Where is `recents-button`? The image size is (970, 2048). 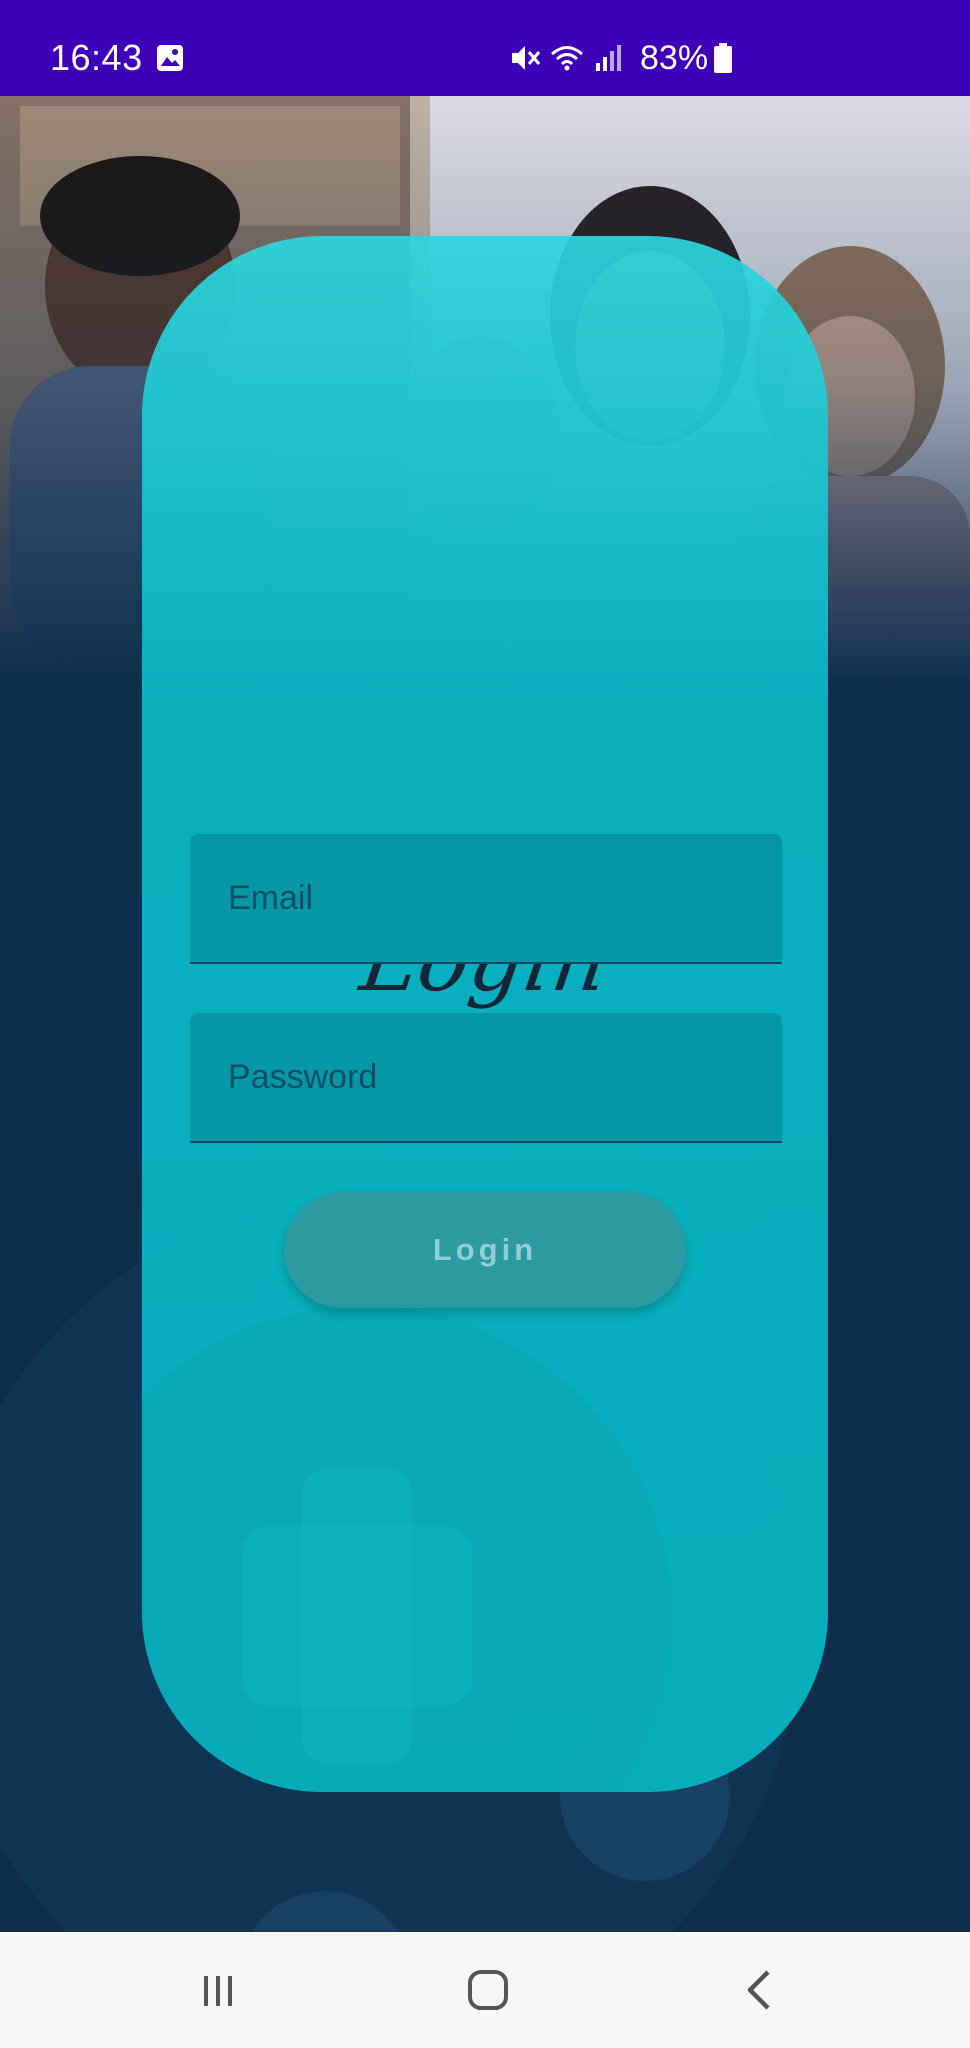
recents-button is located at coordinates (218, 1990).